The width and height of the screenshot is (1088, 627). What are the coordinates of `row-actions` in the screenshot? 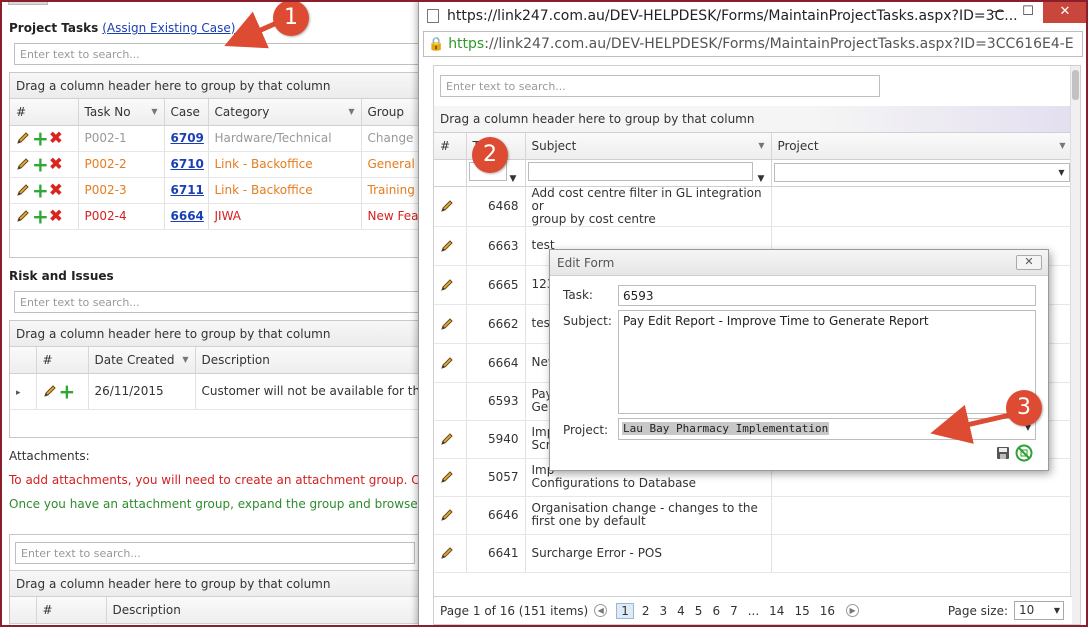 It's located at (450, 515).